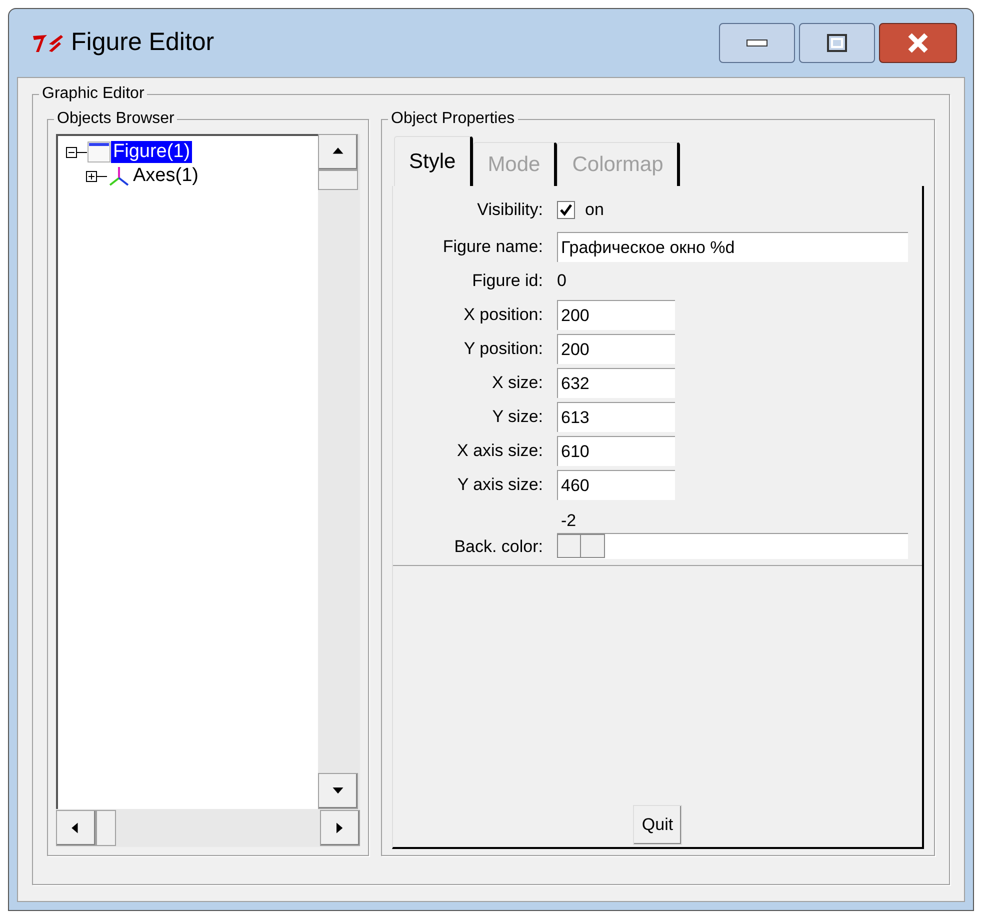 The width and height of the screenshot is (982, 915). What do you see at coordinates (151, 152) in the screenshot?
I see `tree-item: Figure(1)` at bounding box center [151, 152].